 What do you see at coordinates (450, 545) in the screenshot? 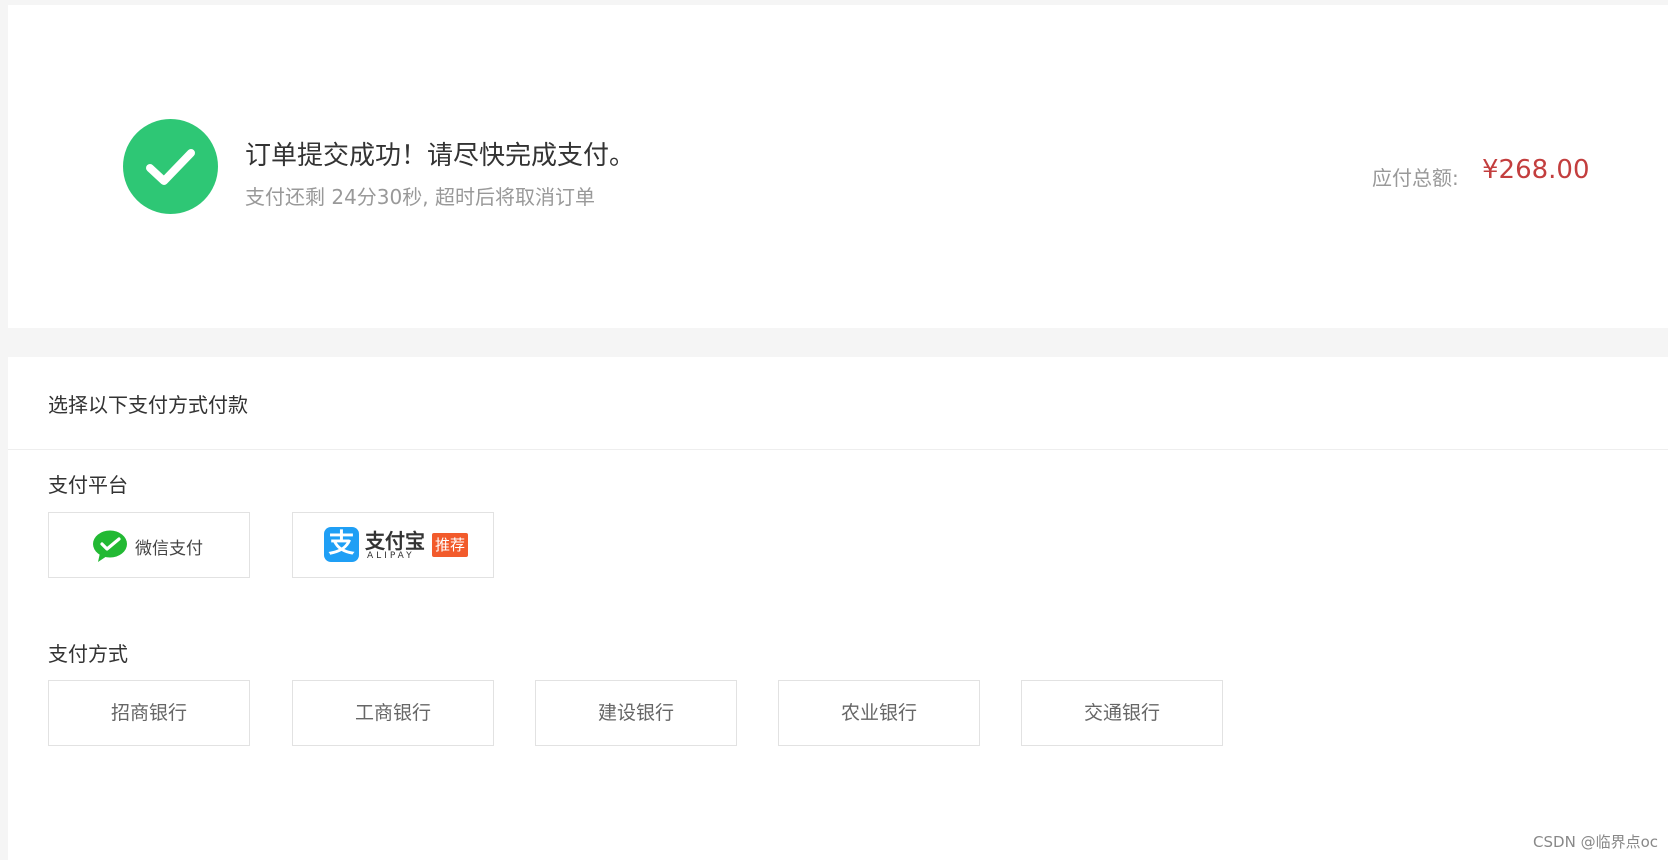
I see `recommend-badge: 推荐` at bounding box center [450, 545].